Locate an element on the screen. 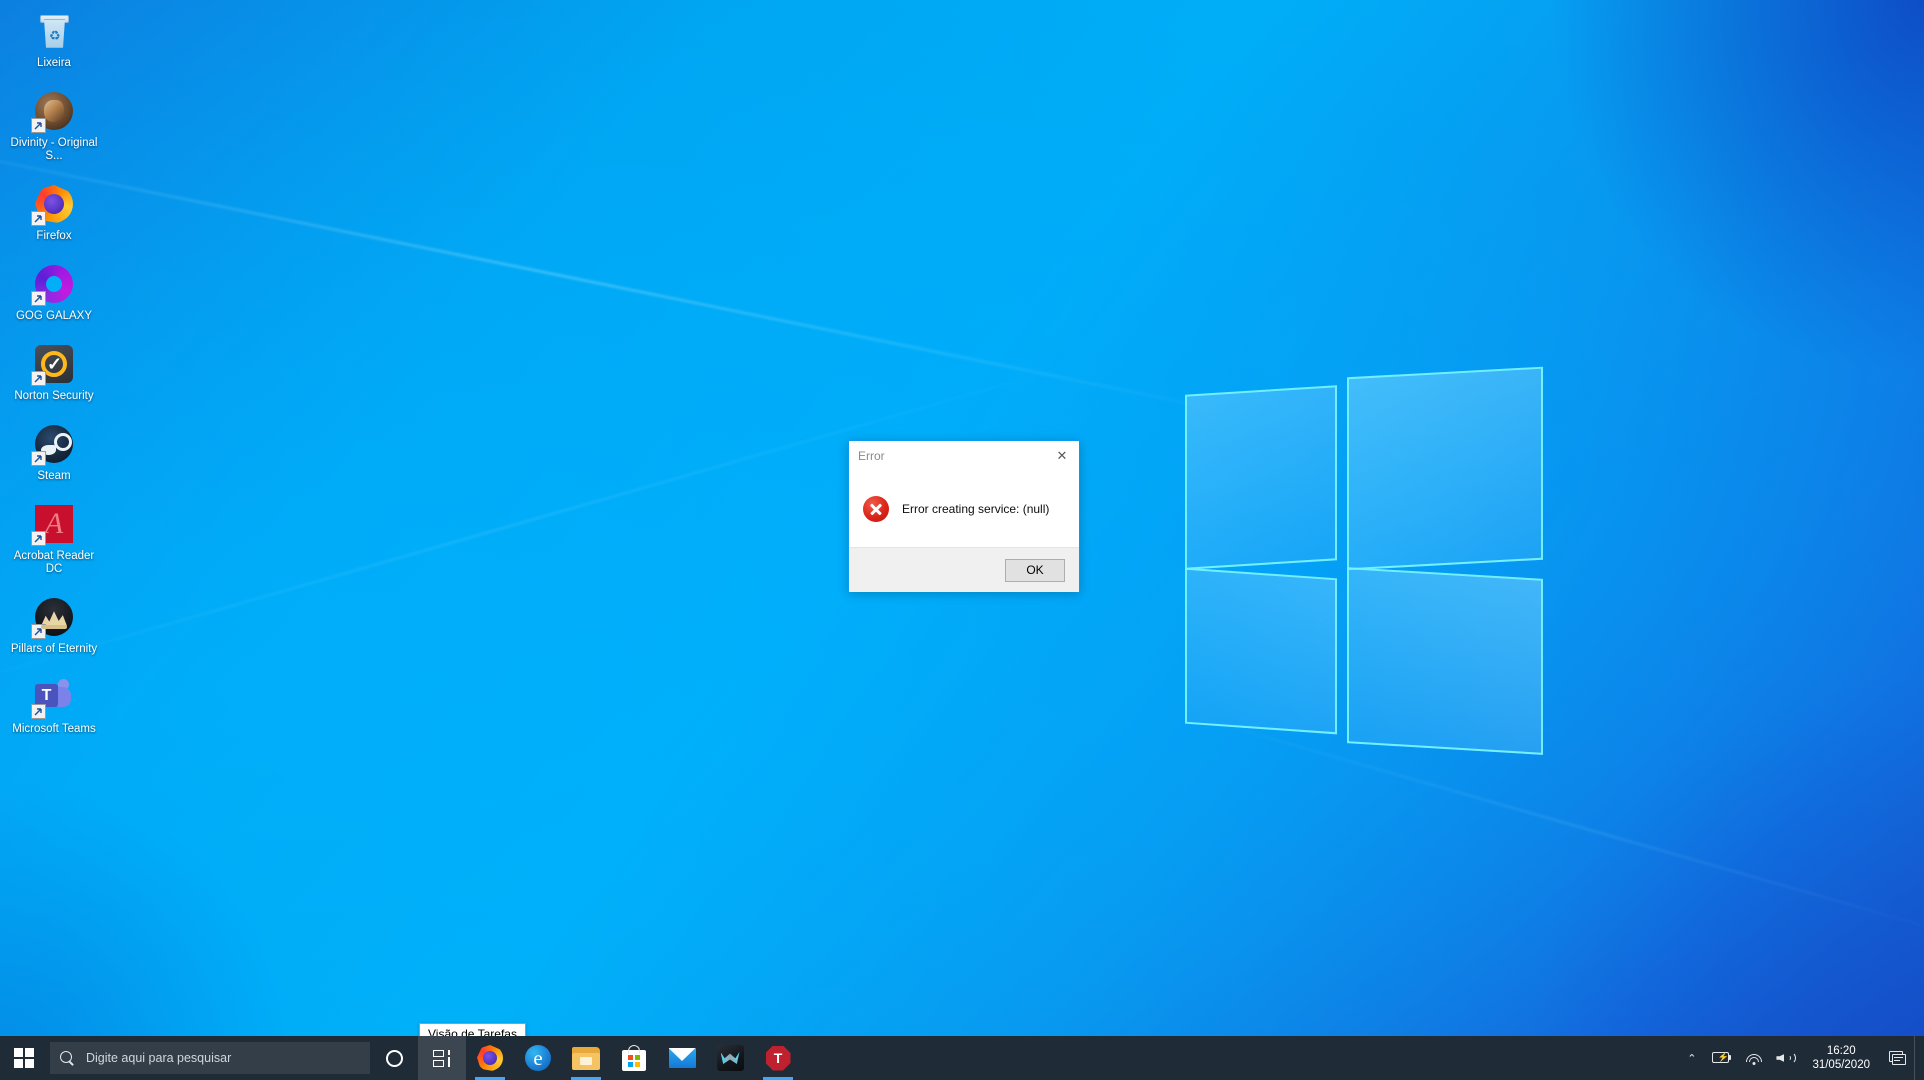  taskbar-button-cortana is located at coordinates (394, 1058).